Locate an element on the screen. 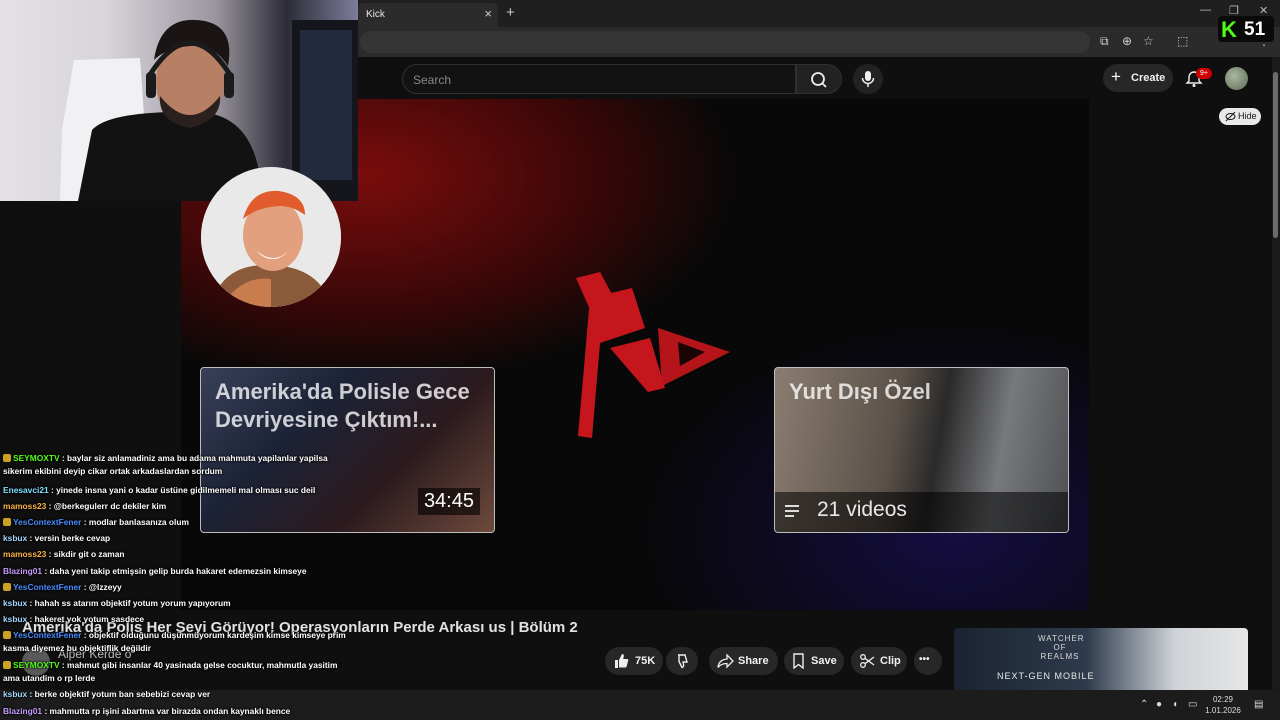 This screenshot has width=1280, height=720. search-box is located at coordinates (599, 79).